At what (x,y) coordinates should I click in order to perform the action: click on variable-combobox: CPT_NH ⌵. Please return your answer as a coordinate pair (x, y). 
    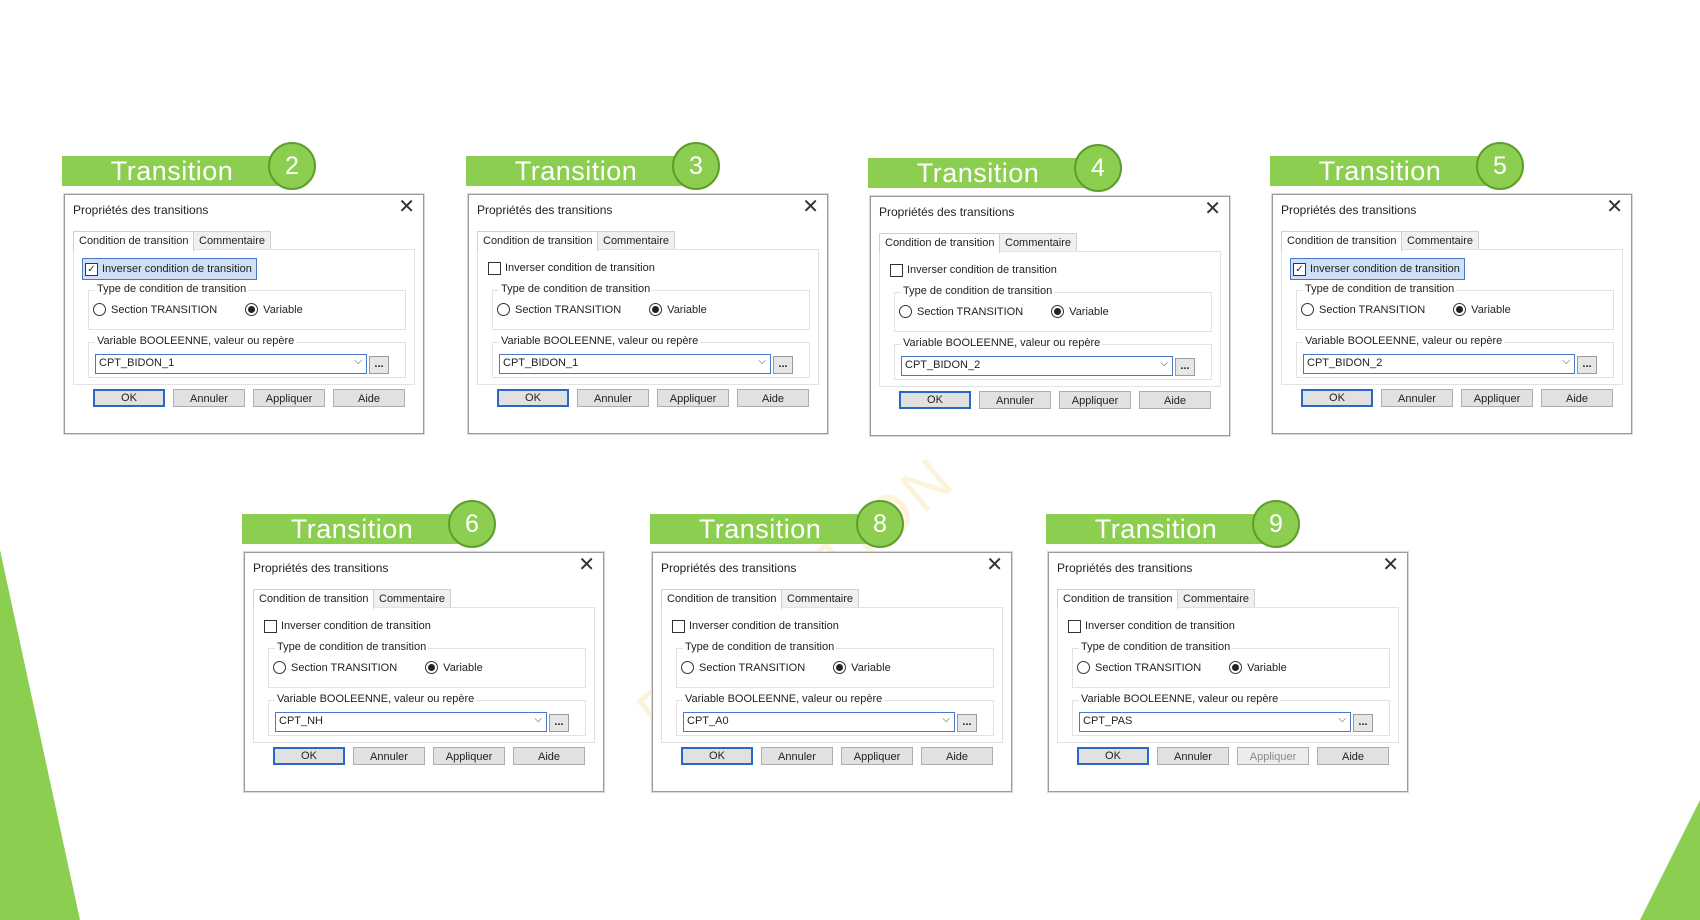
    Looking at the image, I should click on (411, 722).